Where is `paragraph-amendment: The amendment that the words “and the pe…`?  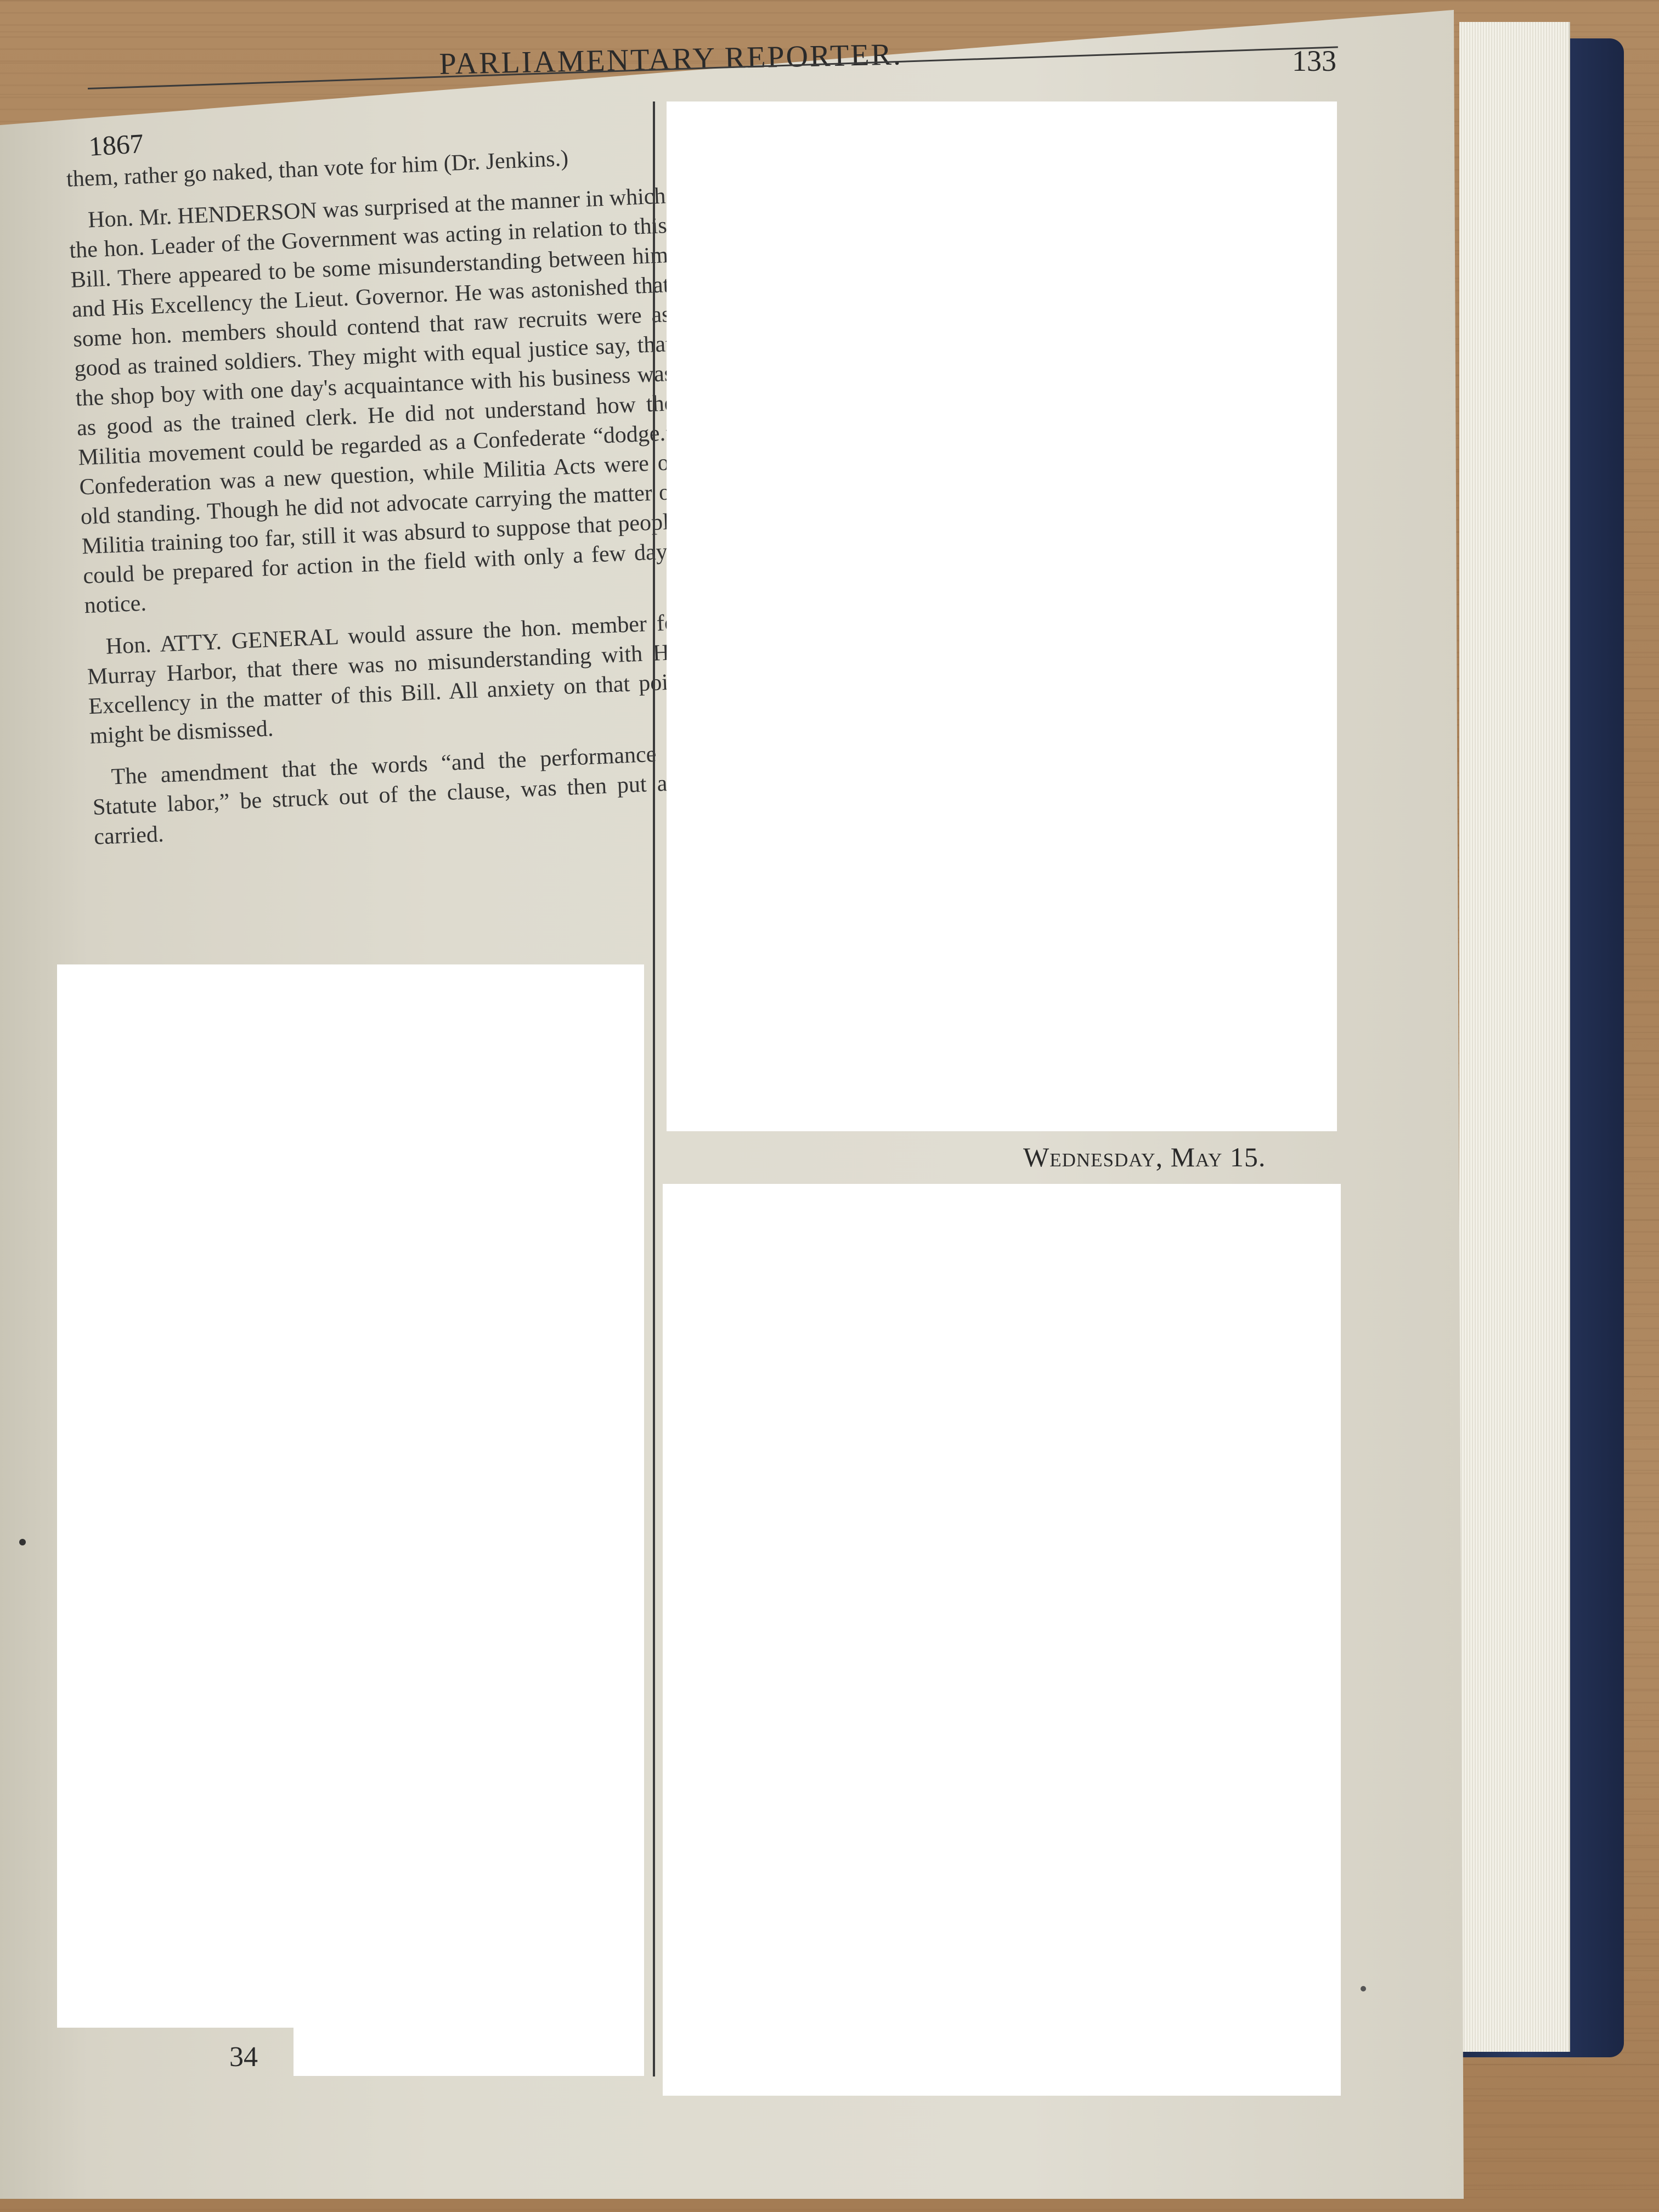 paragraph-amendment: The amendment that the words “and the pe… is located at coordinates (392, 795).